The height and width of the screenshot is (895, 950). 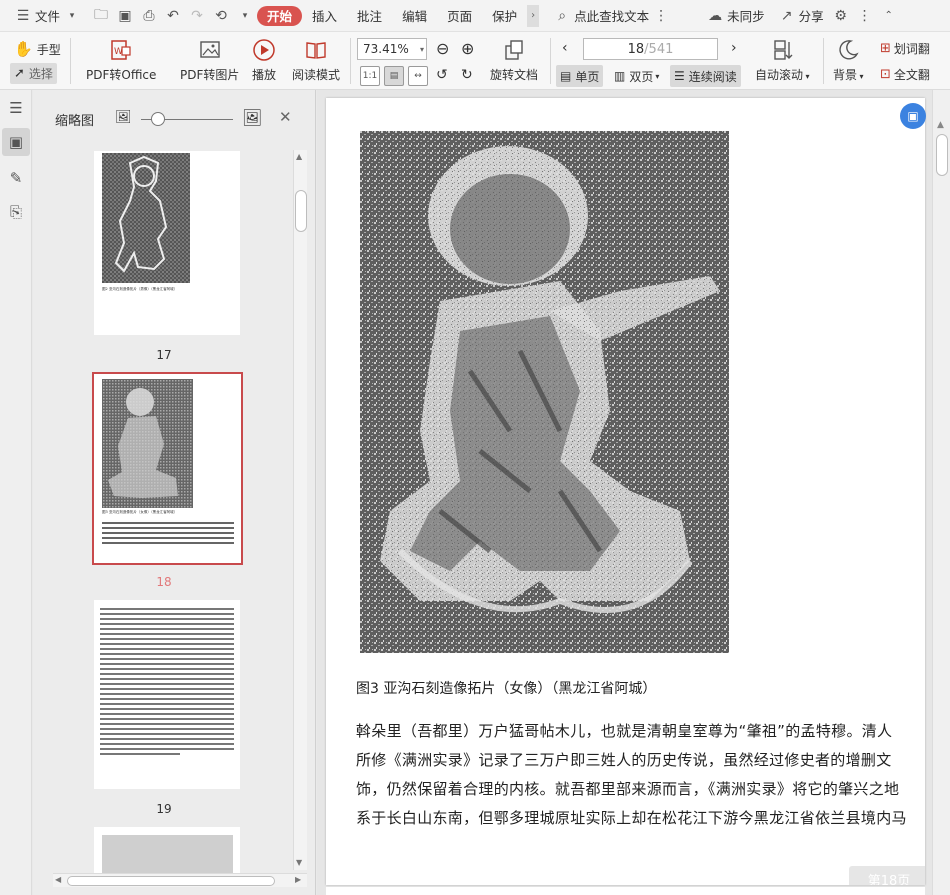 I want to click on rotate-right-icon: ↻, so click(x=467, y=75).